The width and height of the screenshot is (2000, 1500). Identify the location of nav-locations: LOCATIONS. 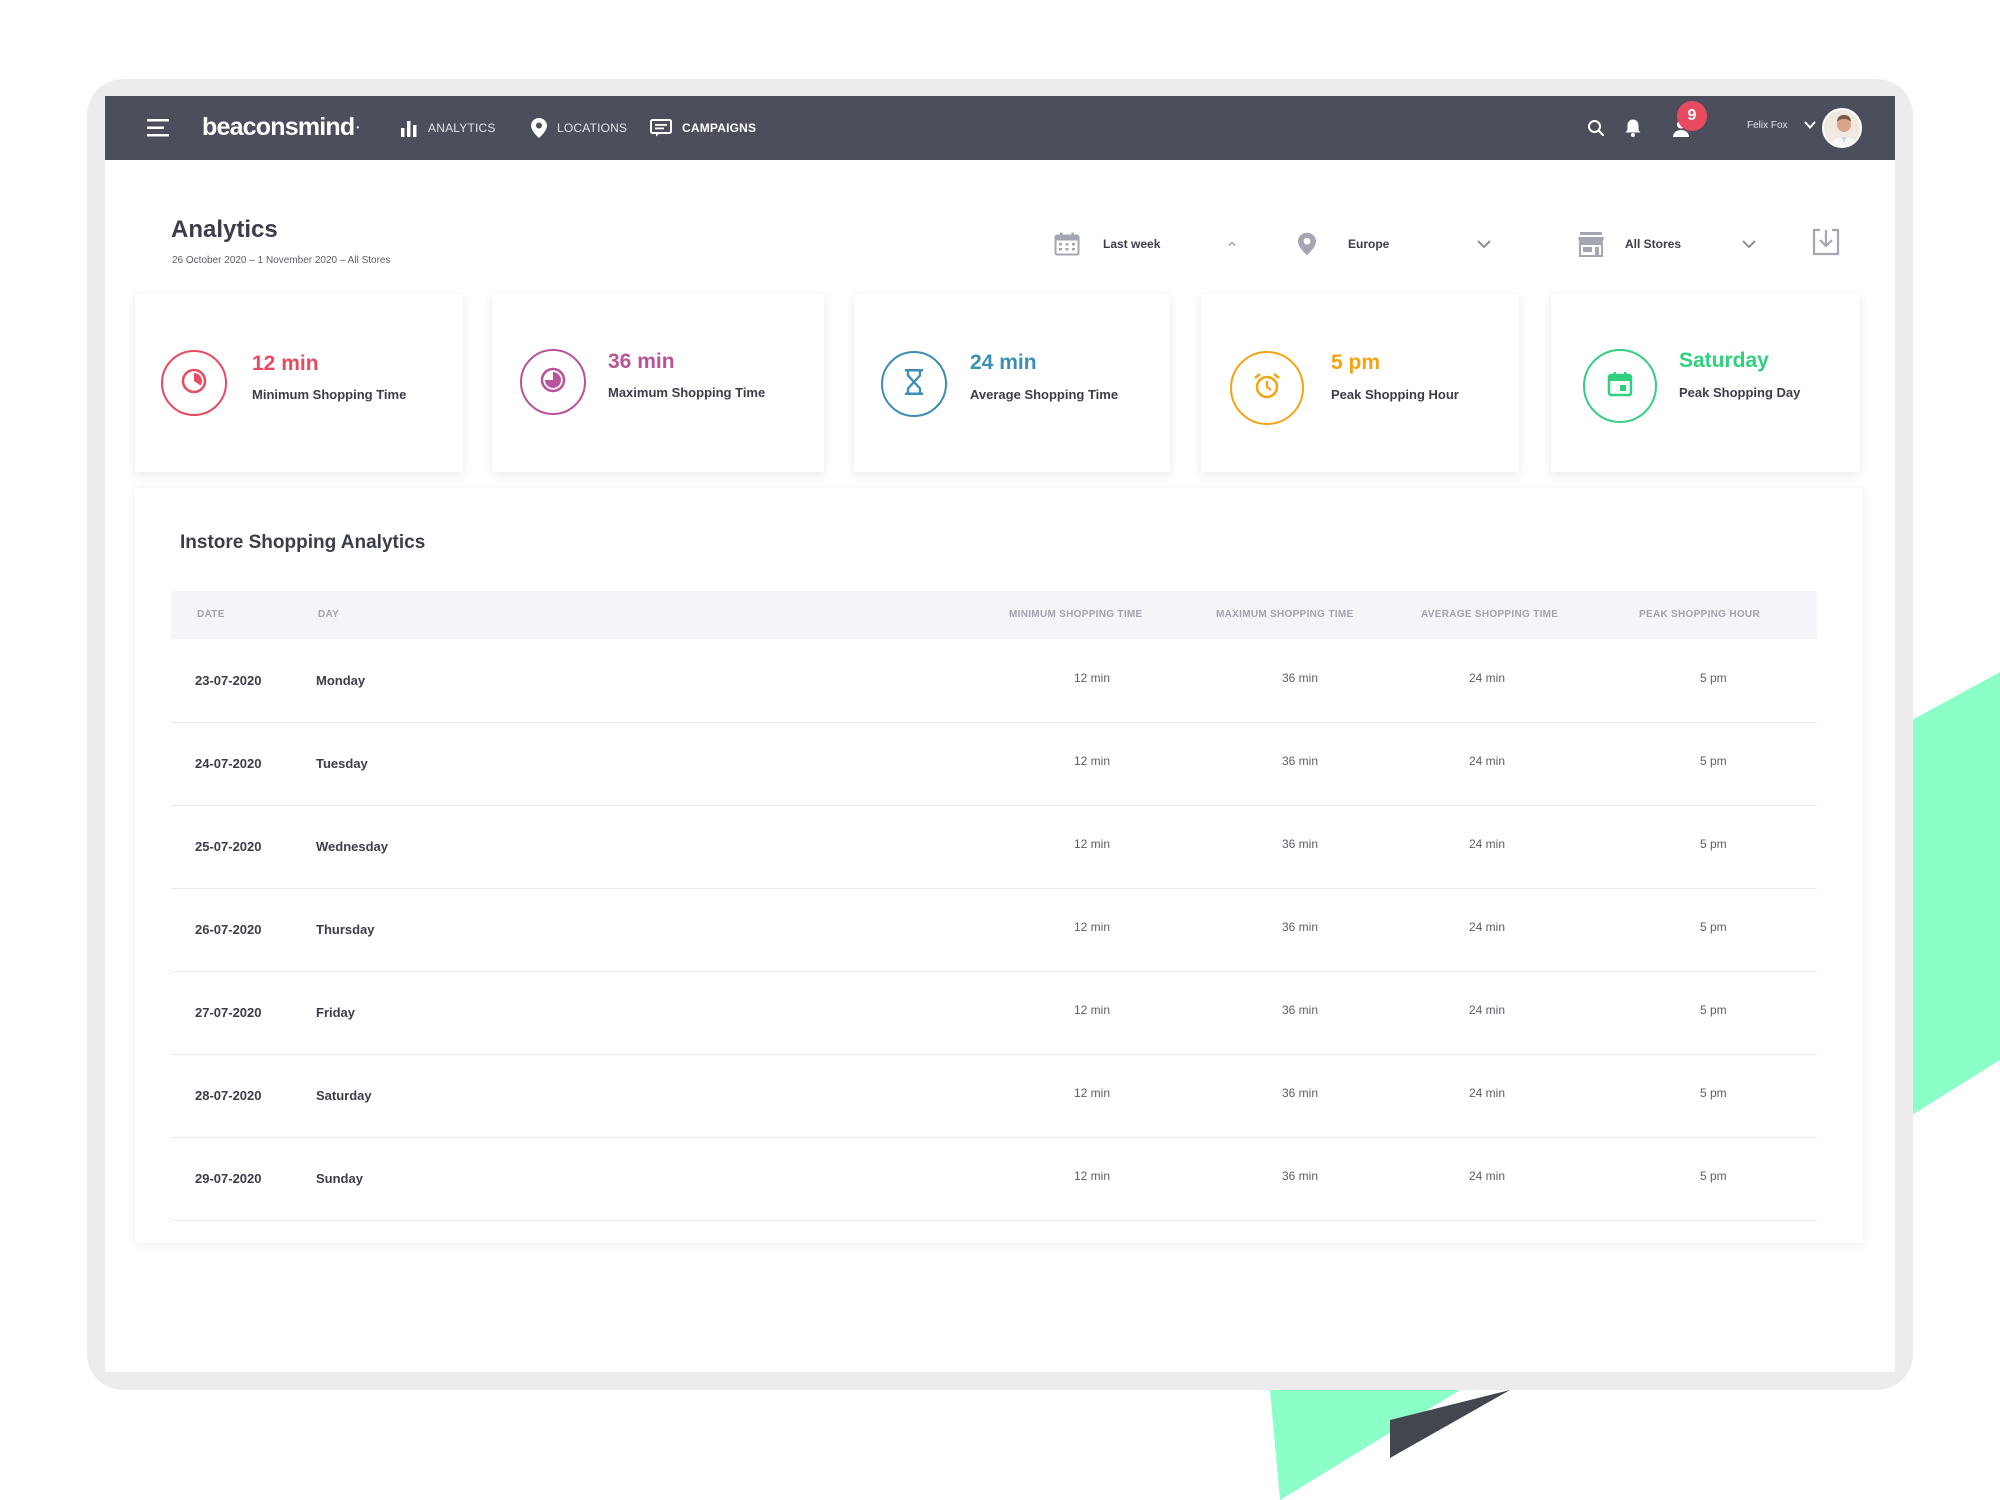
(579, 128).